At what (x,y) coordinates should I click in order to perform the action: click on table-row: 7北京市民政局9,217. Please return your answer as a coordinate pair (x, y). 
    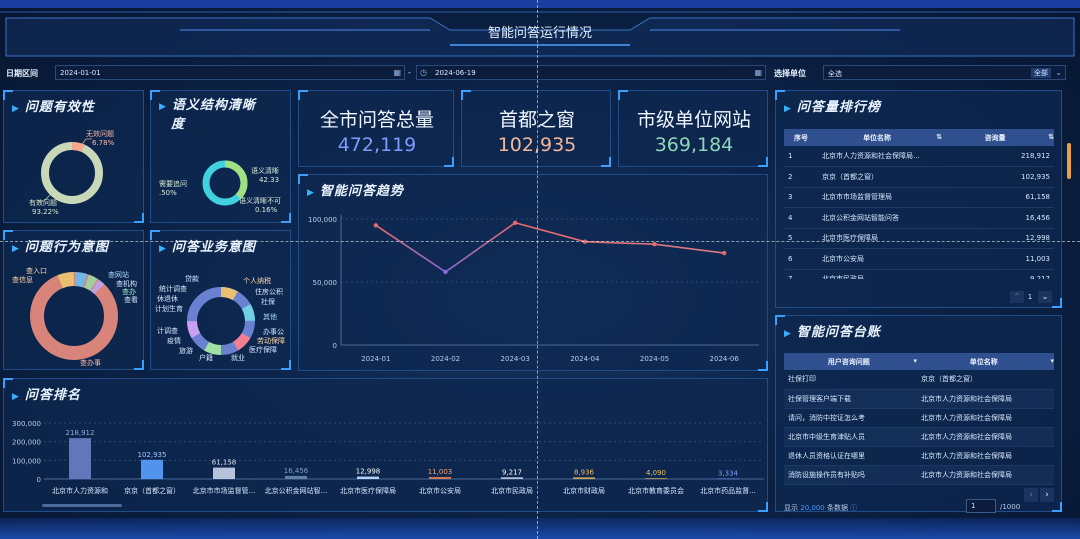
    Looking at the image, I should click on (919, 274).